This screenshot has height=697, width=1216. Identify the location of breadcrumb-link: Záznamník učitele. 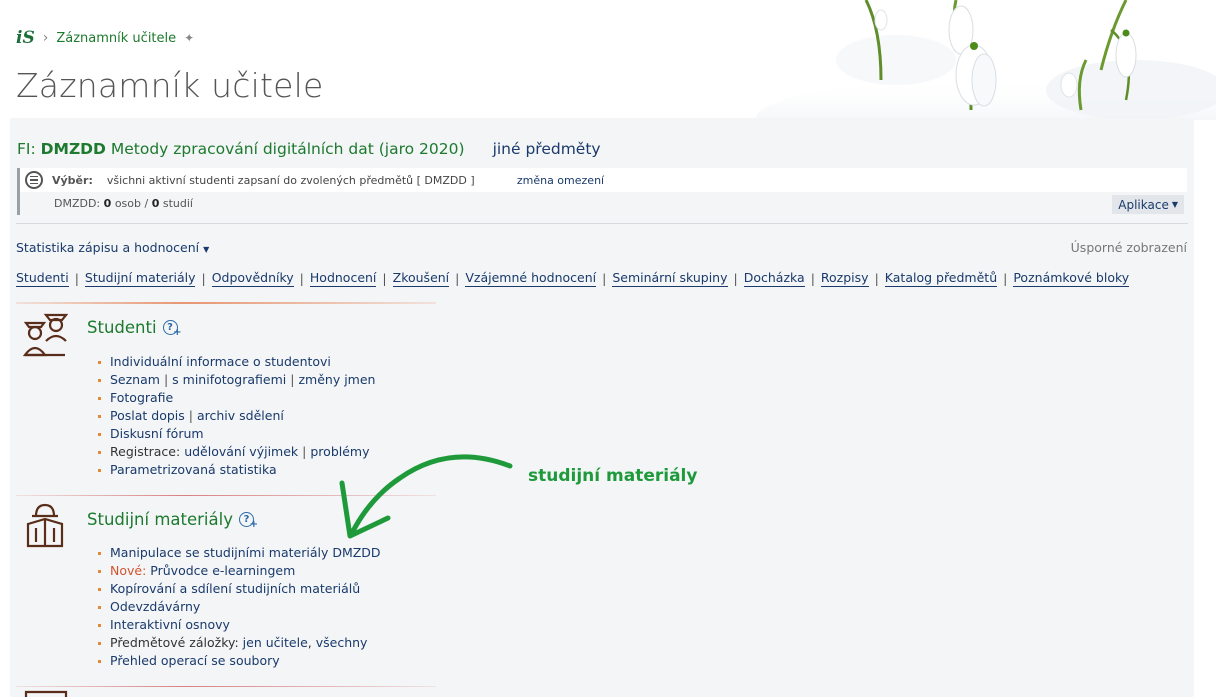
(116, 38).